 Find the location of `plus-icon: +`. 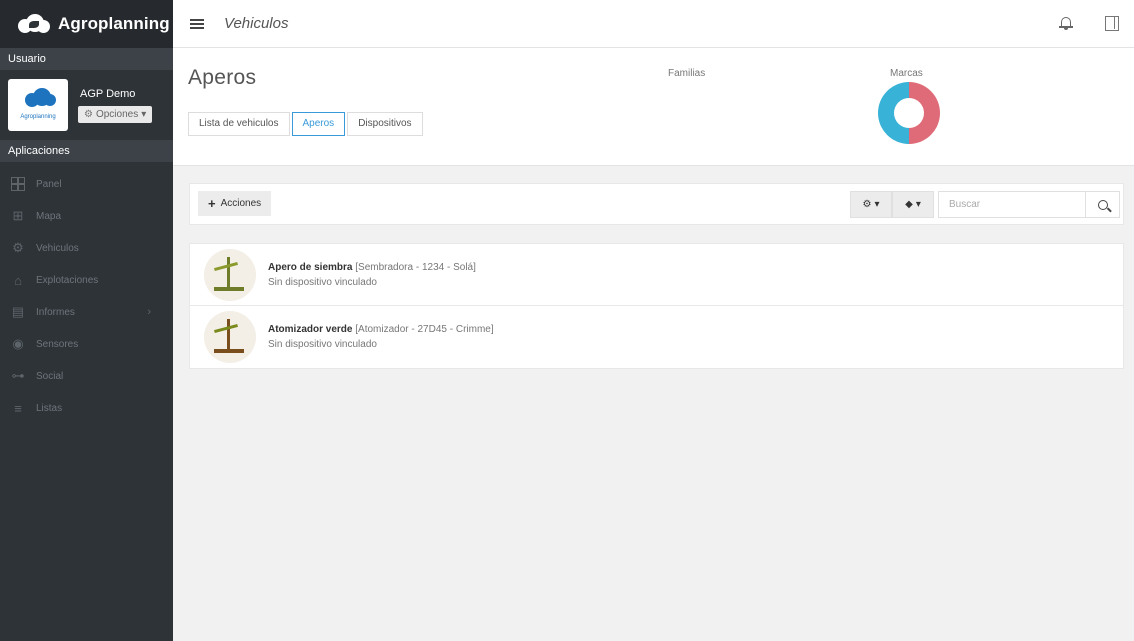

plus-icon: + is located at coordinates (212, 203).